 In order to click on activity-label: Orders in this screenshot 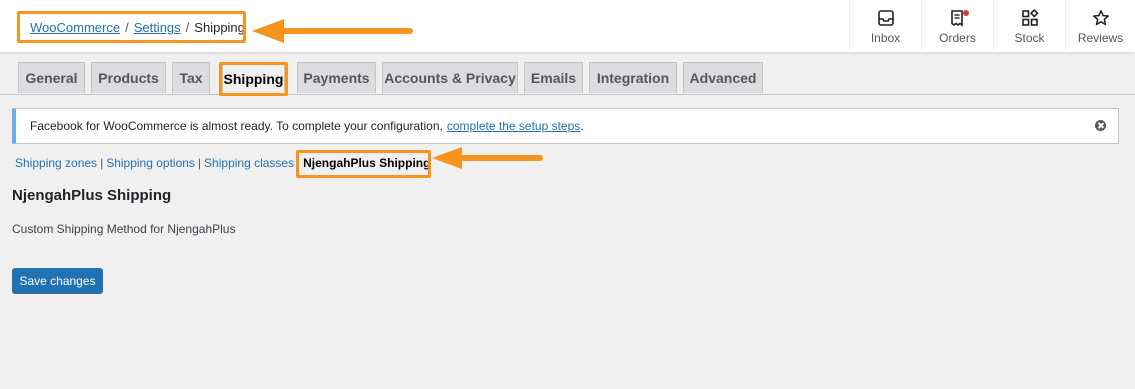, I will do `click(957, 38)`.